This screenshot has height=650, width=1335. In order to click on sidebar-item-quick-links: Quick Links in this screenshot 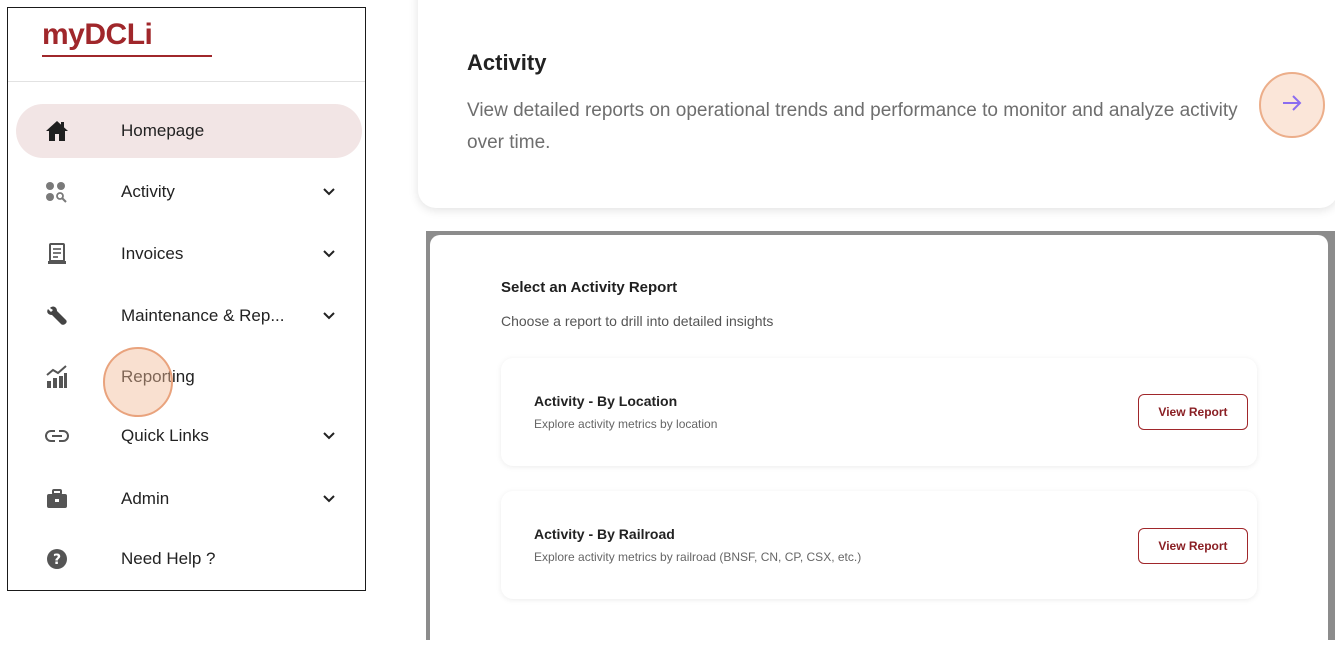, I will do `click(189, 436)`.